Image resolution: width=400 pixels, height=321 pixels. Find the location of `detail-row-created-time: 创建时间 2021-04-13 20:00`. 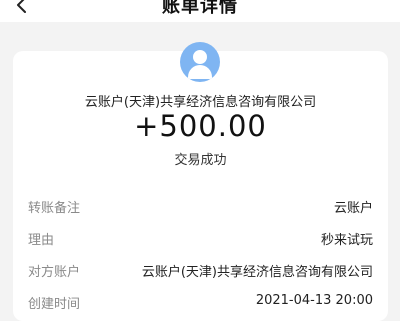

detail-row-created-time: 创建时间 2021-04-13 20:00 is located at coordinates (200, 303).